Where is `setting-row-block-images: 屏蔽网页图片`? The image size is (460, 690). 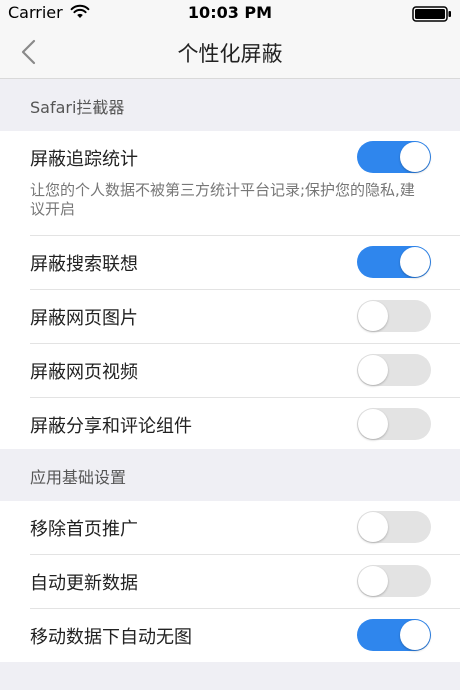
setting-row-block-images: 屏蔽网页图片 is located at coordinates (245, 317).